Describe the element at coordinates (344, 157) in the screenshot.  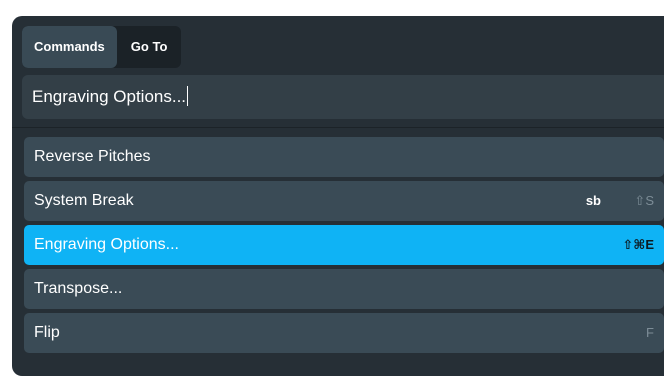
I see `result-reverse-pitches: Reverse Pitches` at that location.